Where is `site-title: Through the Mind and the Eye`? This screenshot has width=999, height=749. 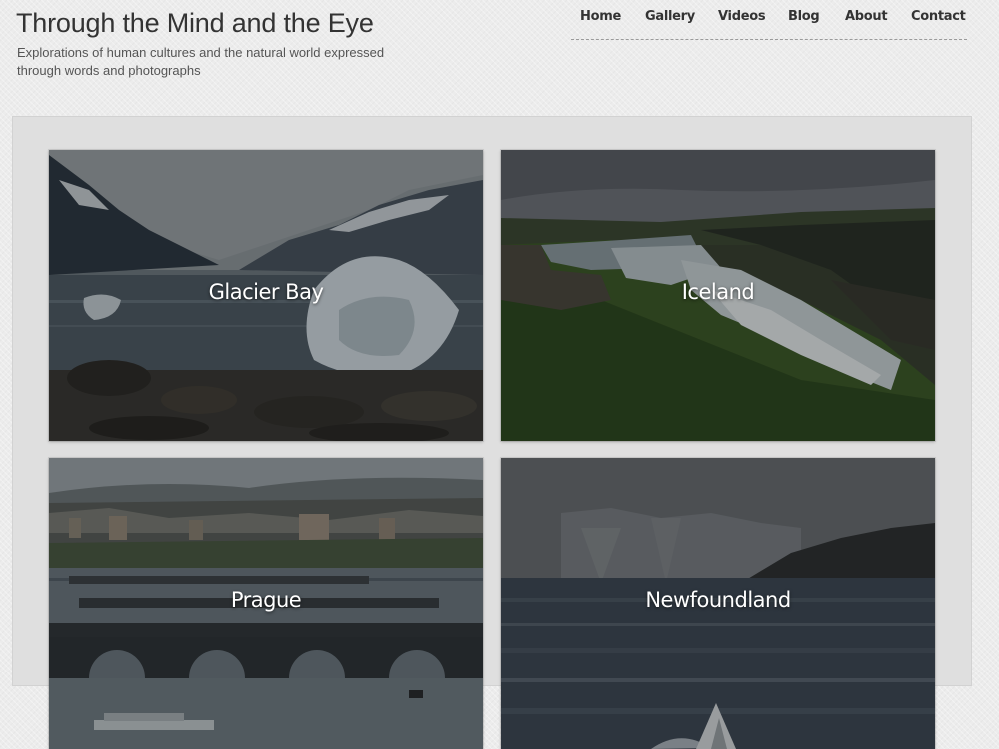
site-title: Through the Mind and the Eye is located at coordinates (195, 23).